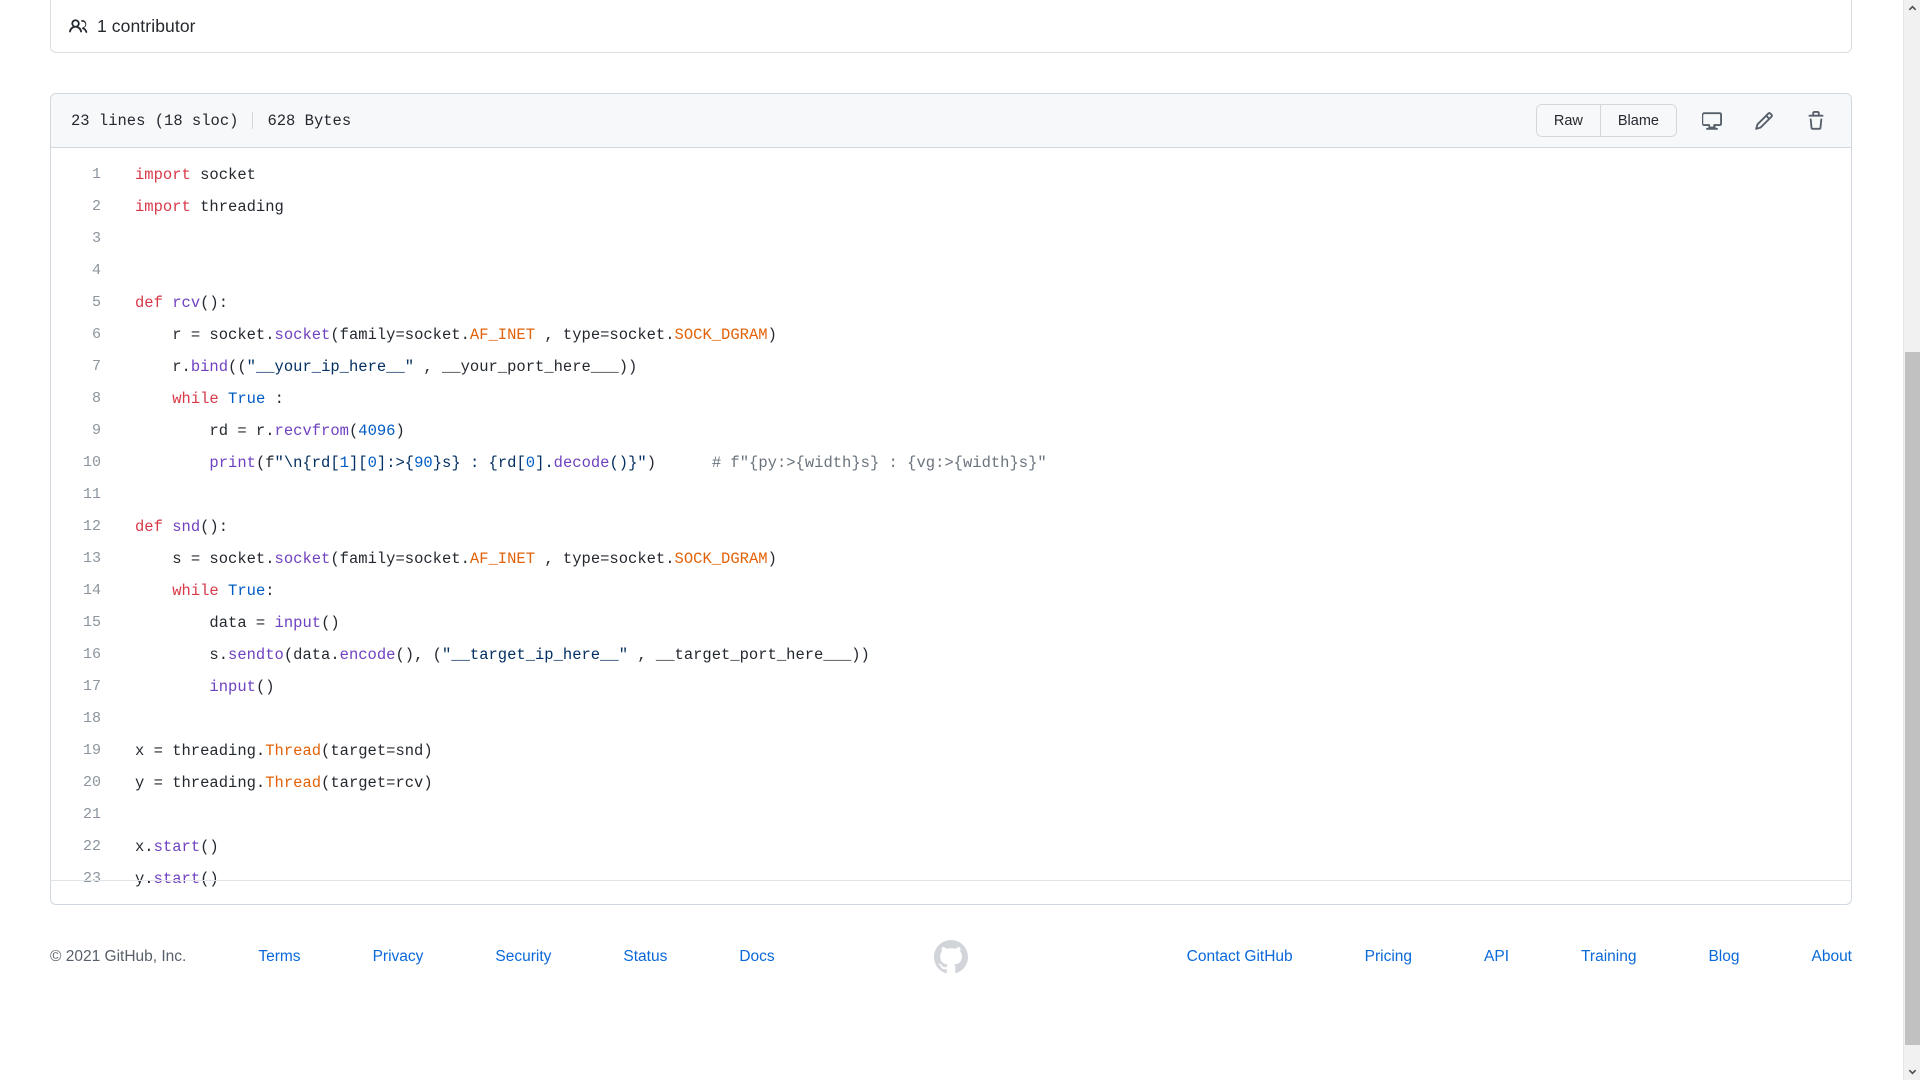 The height and width of the screenshot is (1080, 1920). What do you see at coordinates (146, 25) in the screenshot?
I see `contributors-label: 1 contributor` at bounding box center [146, 25].